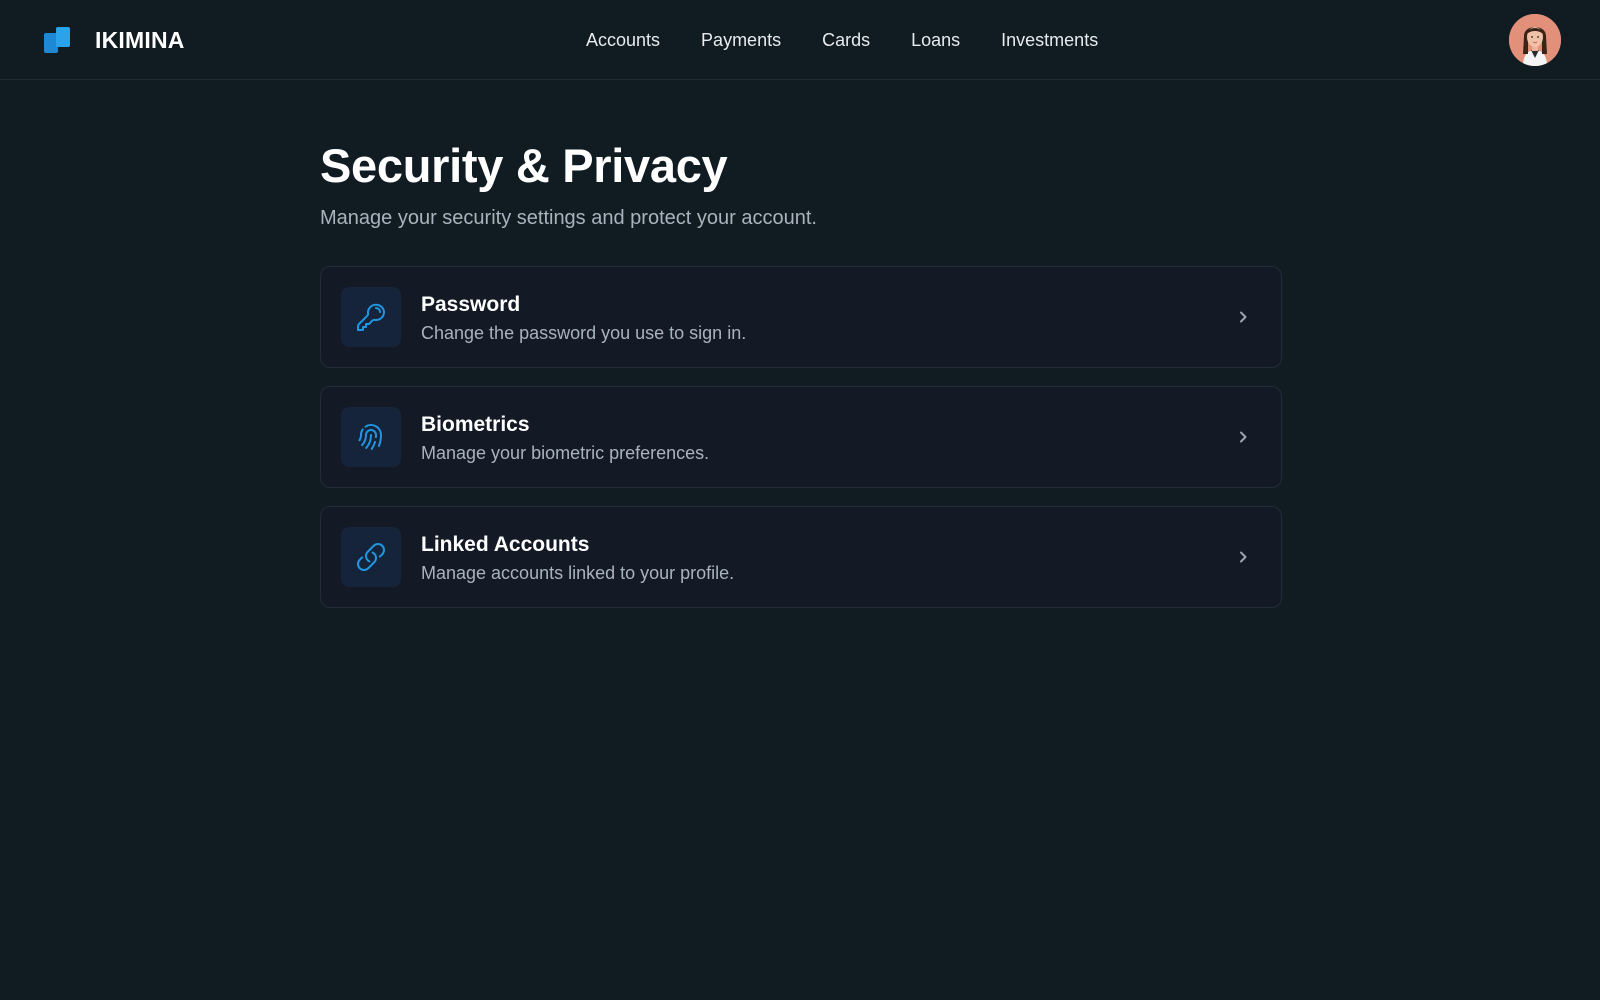 This screenshot has height=1000, width=1600. Describe the element at coordinates (584, 333) in the screenshot. I see `settings-item-description: Change the password you use to sign in.` at that location.